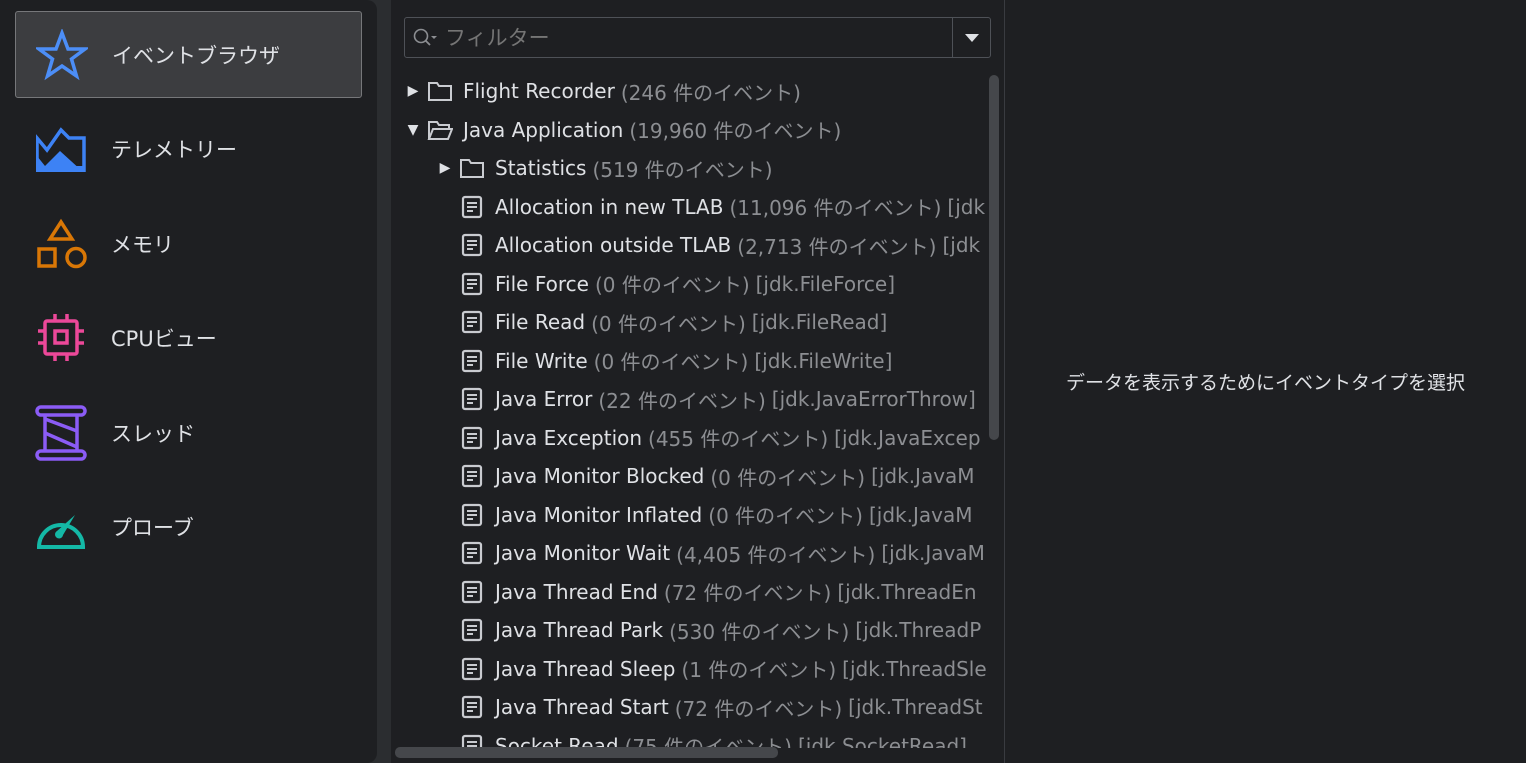 Image resolution: width=1526 pixels, height=763 pixels. I want to click on tree-item: Java Monitor Blocked (0 件のイベント) [jdk.JavaM, so click(704, 476).